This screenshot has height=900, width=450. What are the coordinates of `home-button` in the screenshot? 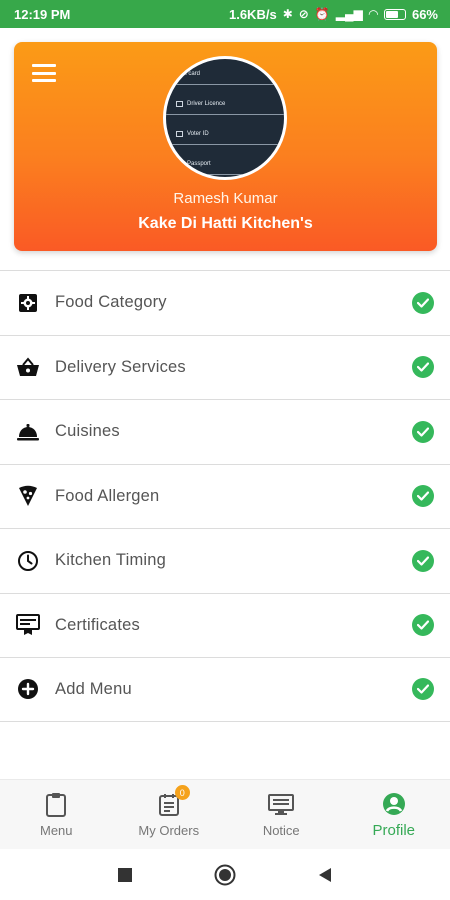 It's located at (225, 875).